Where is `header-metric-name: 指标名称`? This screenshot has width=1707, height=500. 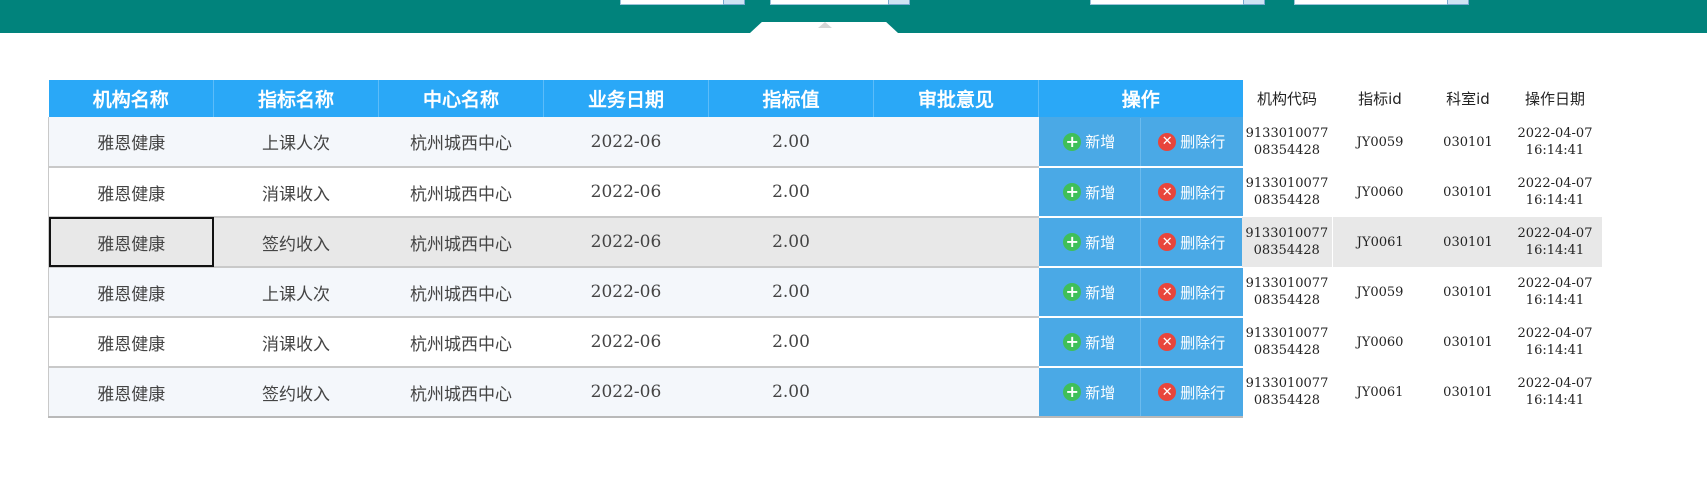 header-metric-name: 指标名称 is located at coordinates (296, 98).